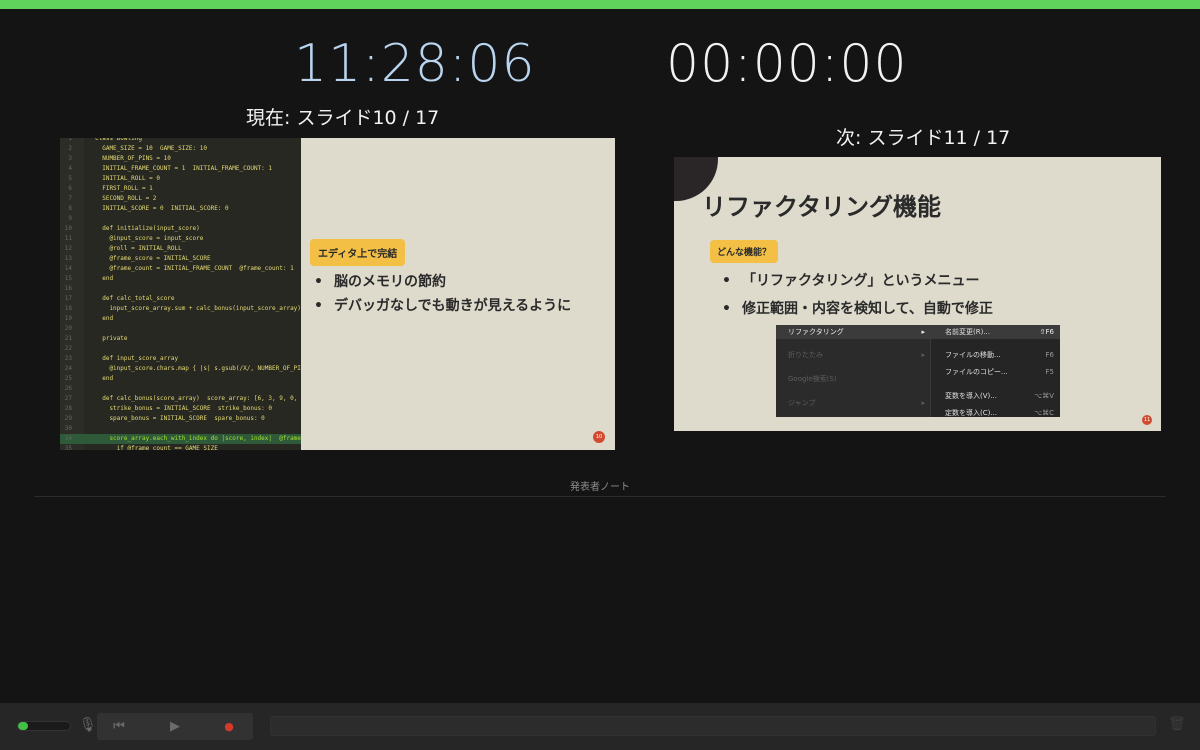  Describe the element at coordinates (68, 408) in the screenshot. I see `line-number: 28` at that location.